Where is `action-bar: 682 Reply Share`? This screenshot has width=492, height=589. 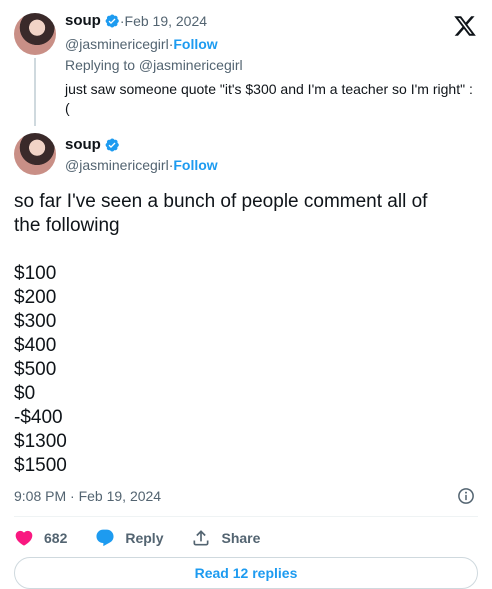 action-bar: 682 Reply Share is located at coordinates (151, 538).